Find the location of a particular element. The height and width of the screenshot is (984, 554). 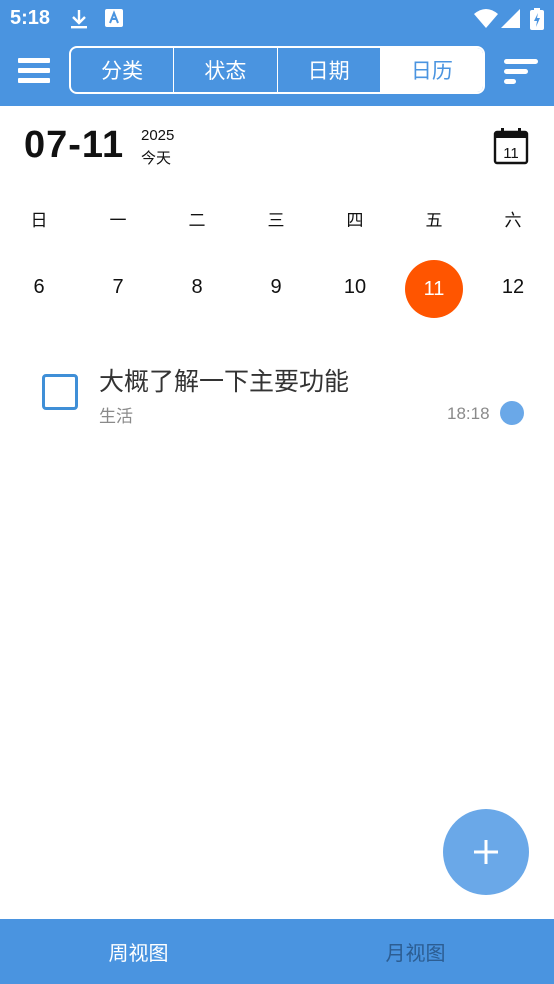

tab-status: 状态 is located at coordinates (226, 70).